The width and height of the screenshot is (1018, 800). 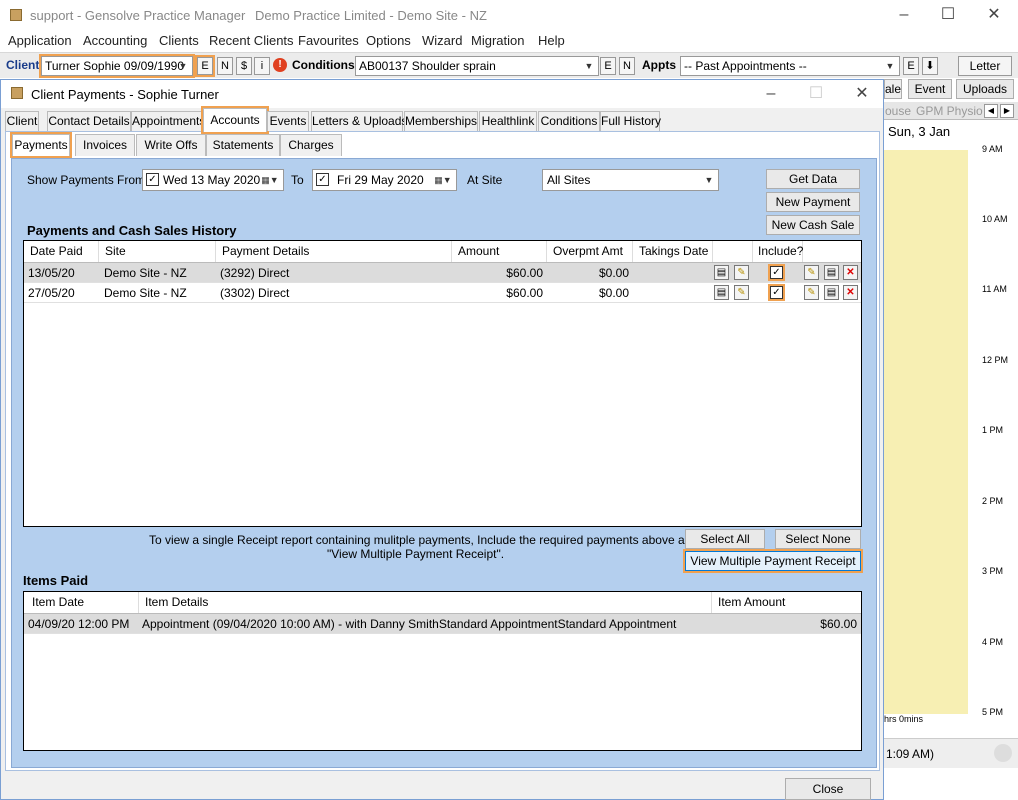 What do you see at coordinates (168, 121) in the screenshot?
I see `tab-appointments: Appointments` at bounding box center [168, 121].